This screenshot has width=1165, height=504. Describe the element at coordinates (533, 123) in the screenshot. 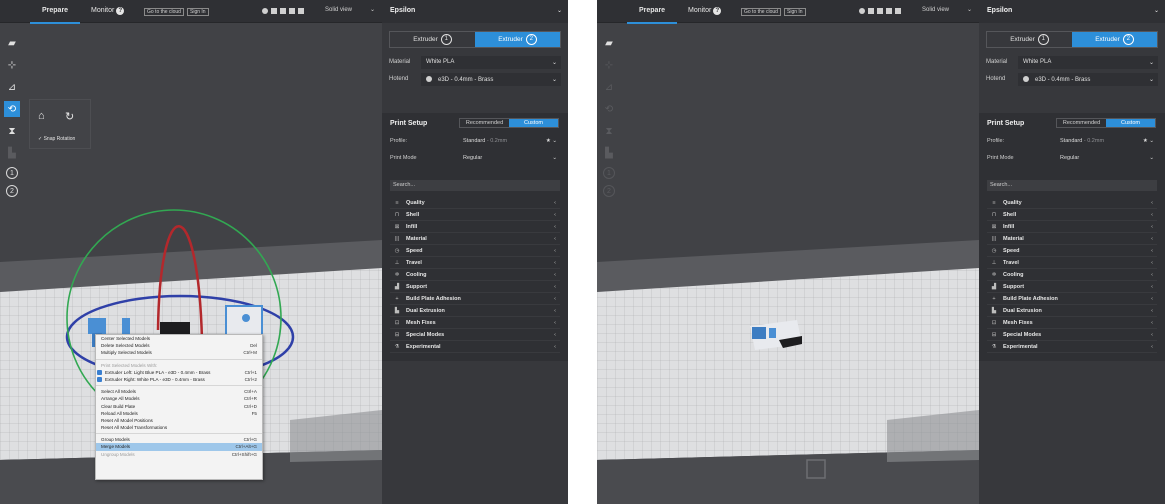

I see `custom-button: Custom` at that location.